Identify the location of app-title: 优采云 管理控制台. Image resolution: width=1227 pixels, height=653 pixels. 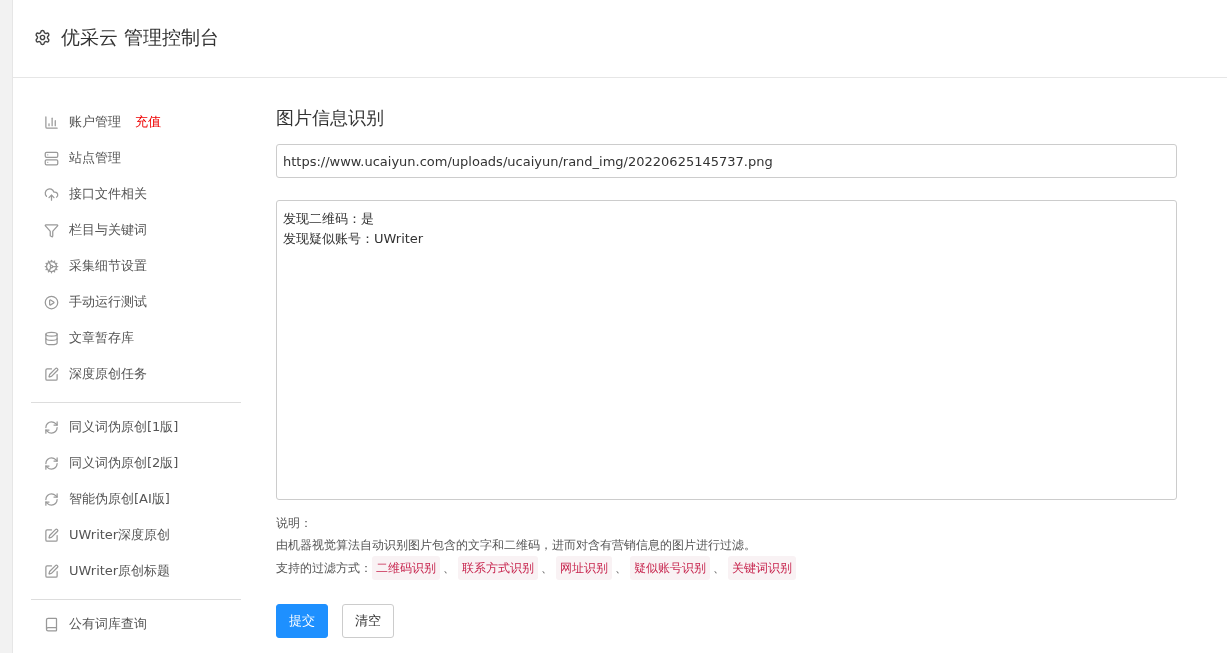
(140, 37).